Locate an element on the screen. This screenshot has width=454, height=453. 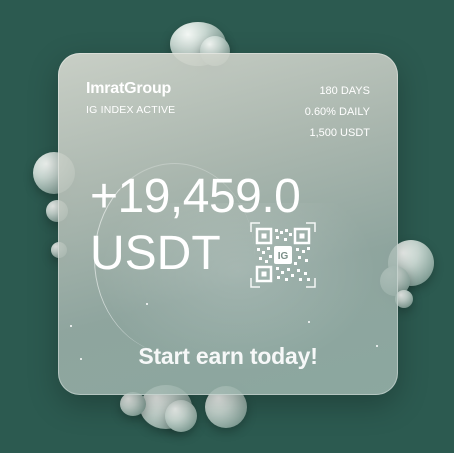
stats-list: 180 DAYS 0.60% DAILY 1,500 USDT is located at coordinates (337, 112).